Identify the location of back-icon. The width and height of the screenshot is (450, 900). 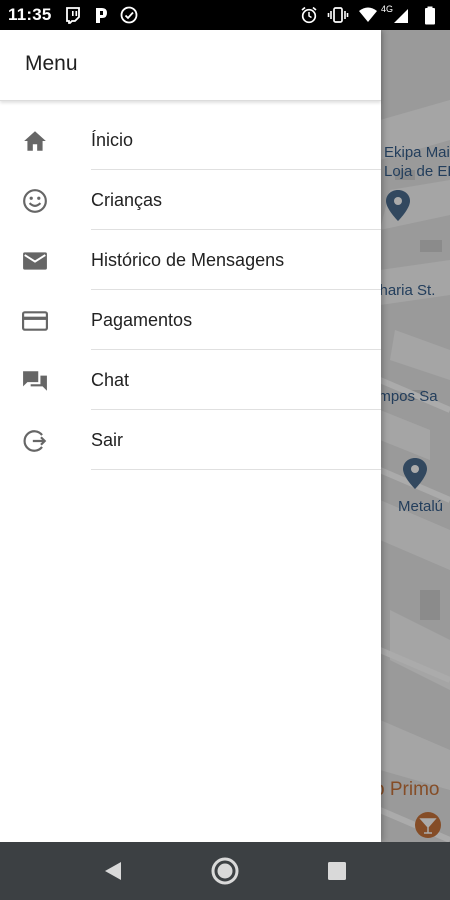
(113, 871).